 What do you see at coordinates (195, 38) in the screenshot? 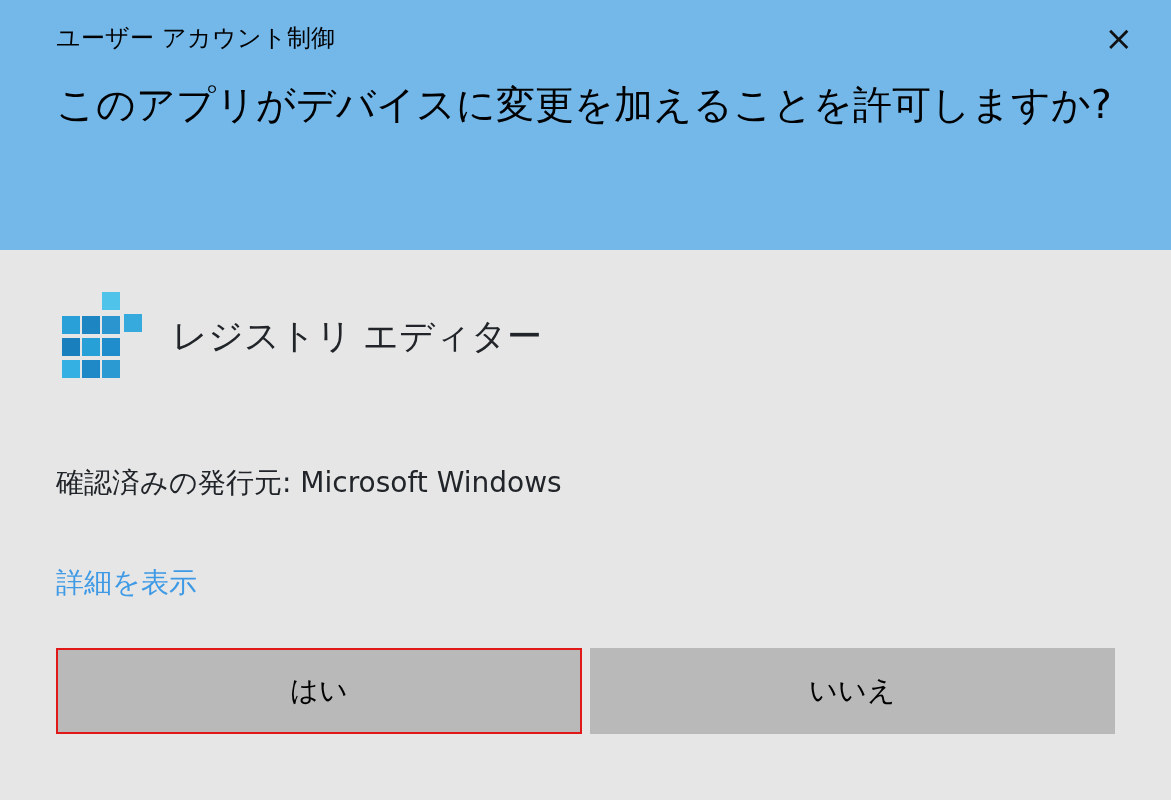
I see `window-title: ユーザー アカウント制御` at bounding box center [195, 38].